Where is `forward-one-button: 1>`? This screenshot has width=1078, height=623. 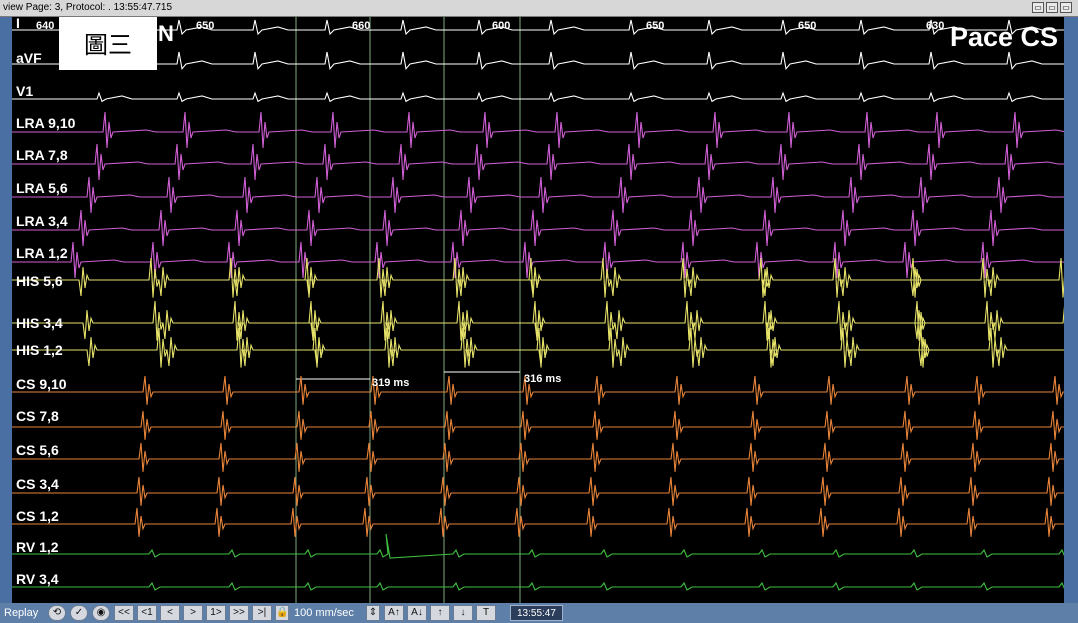 forward-one-button: 1> is located at coordinates (216, 613).